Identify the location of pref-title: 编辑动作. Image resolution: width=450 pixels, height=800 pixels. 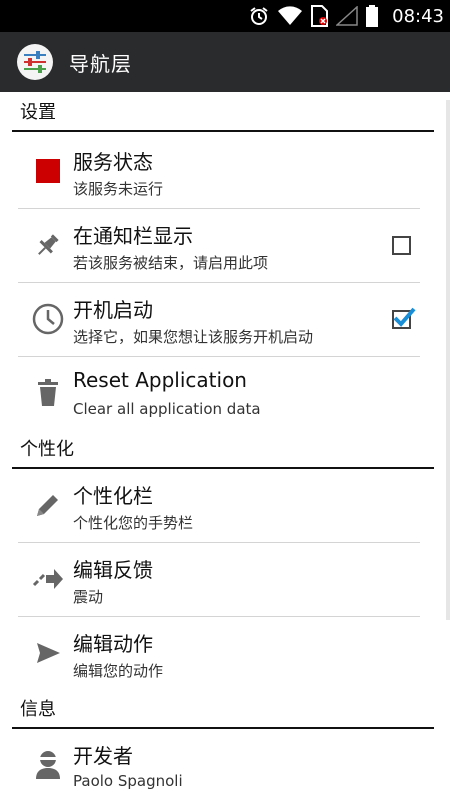
(113, 644).